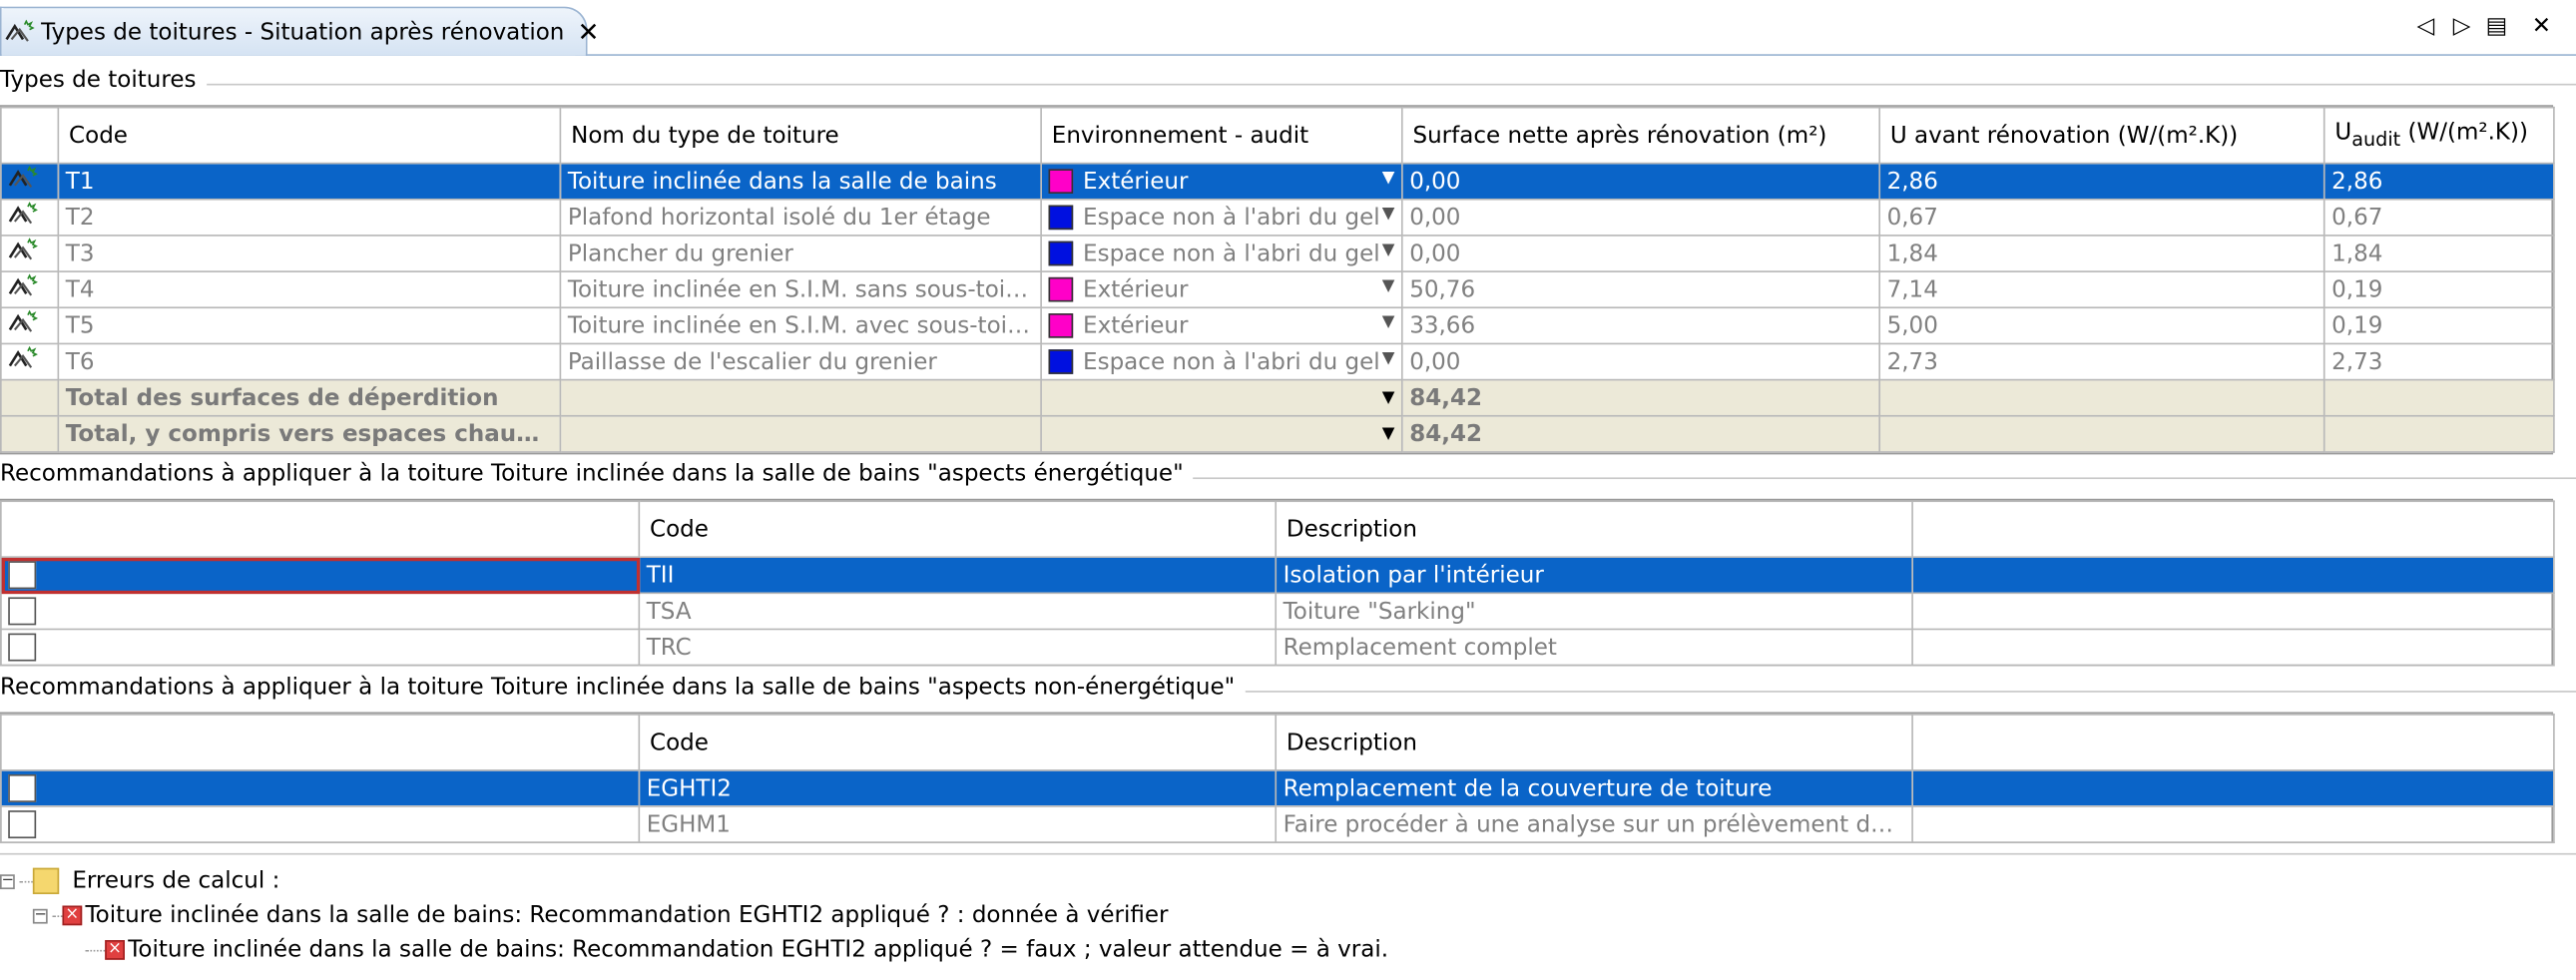 The width and height of the screenshot is (2576, 980). What do you see at coordinates (2102, 135) in the screenshot?
I see `header-u-before: U avant rénovation (W/(m².K))` at bounding box center [2102, 135].